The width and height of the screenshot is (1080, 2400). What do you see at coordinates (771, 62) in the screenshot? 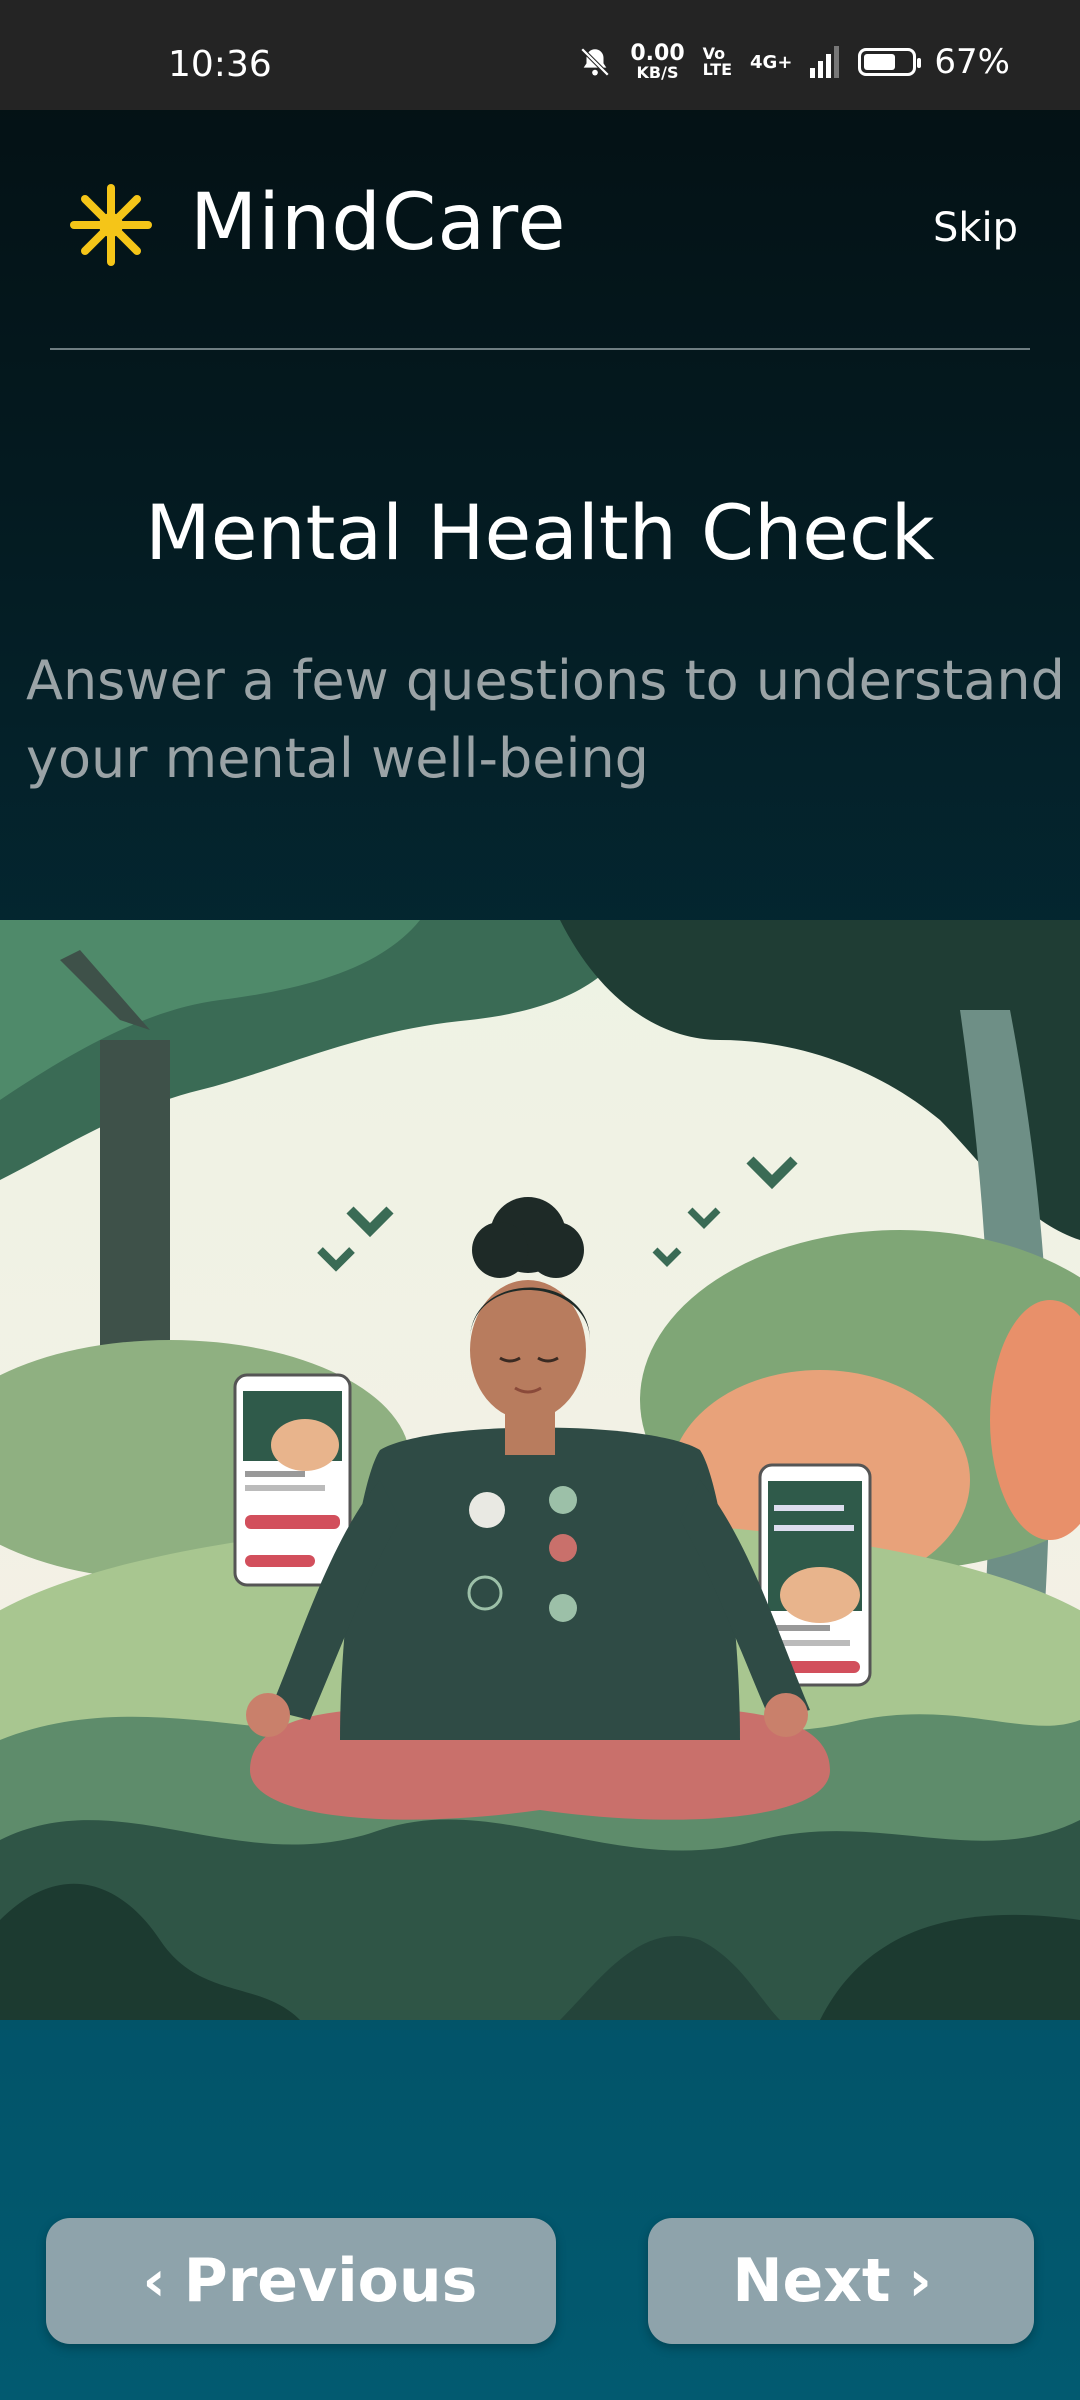
I see `network-type: 4G+` at bounding box center [771, 62].